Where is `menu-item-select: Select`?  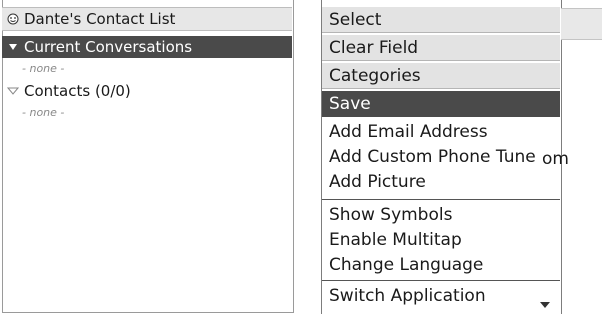
menu-item-select: Select is located at coordinates (441, 20).